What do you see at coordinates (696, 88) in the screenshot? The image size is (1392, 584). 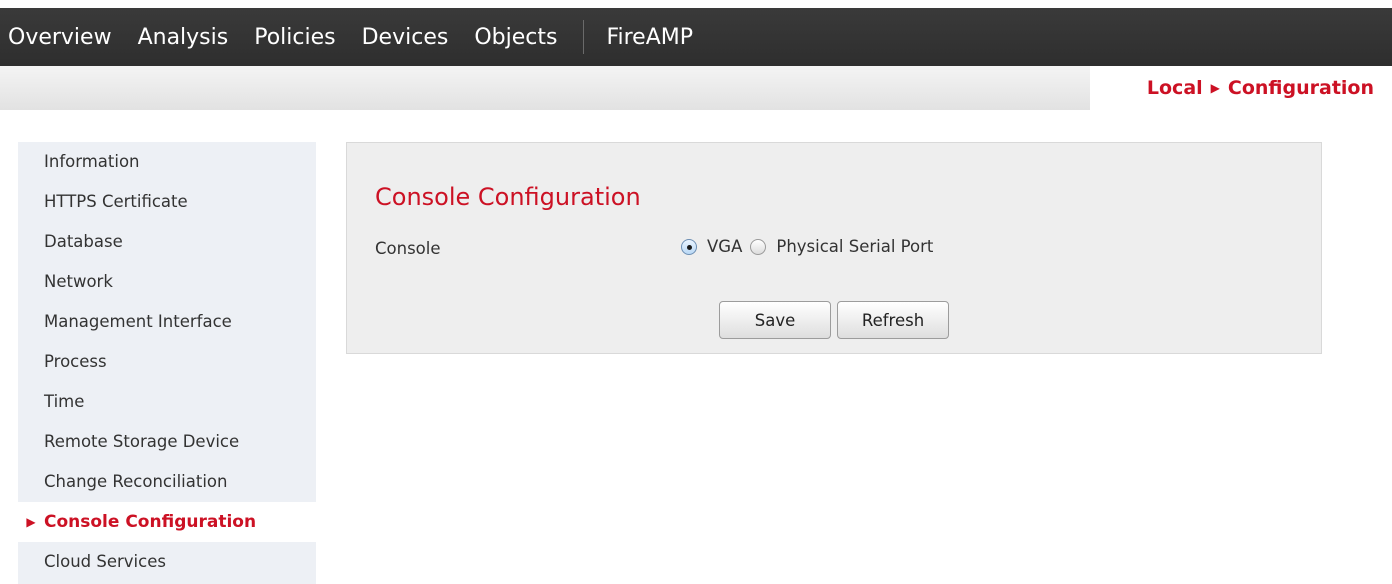 I see `sub-navigation-bar: Local ▶ Configuration` at bounding box center [696, 88].